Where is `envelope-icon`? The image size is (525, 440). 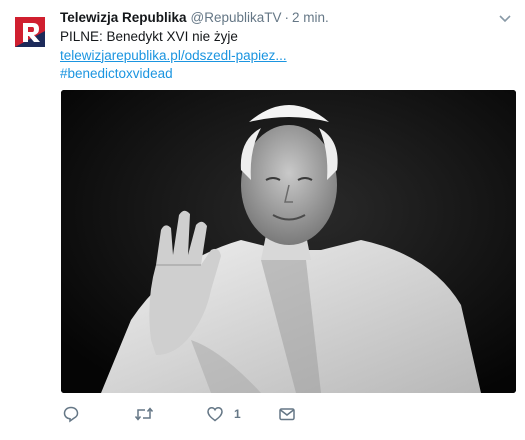 envelope-icon is located at coordinates (287, 414).